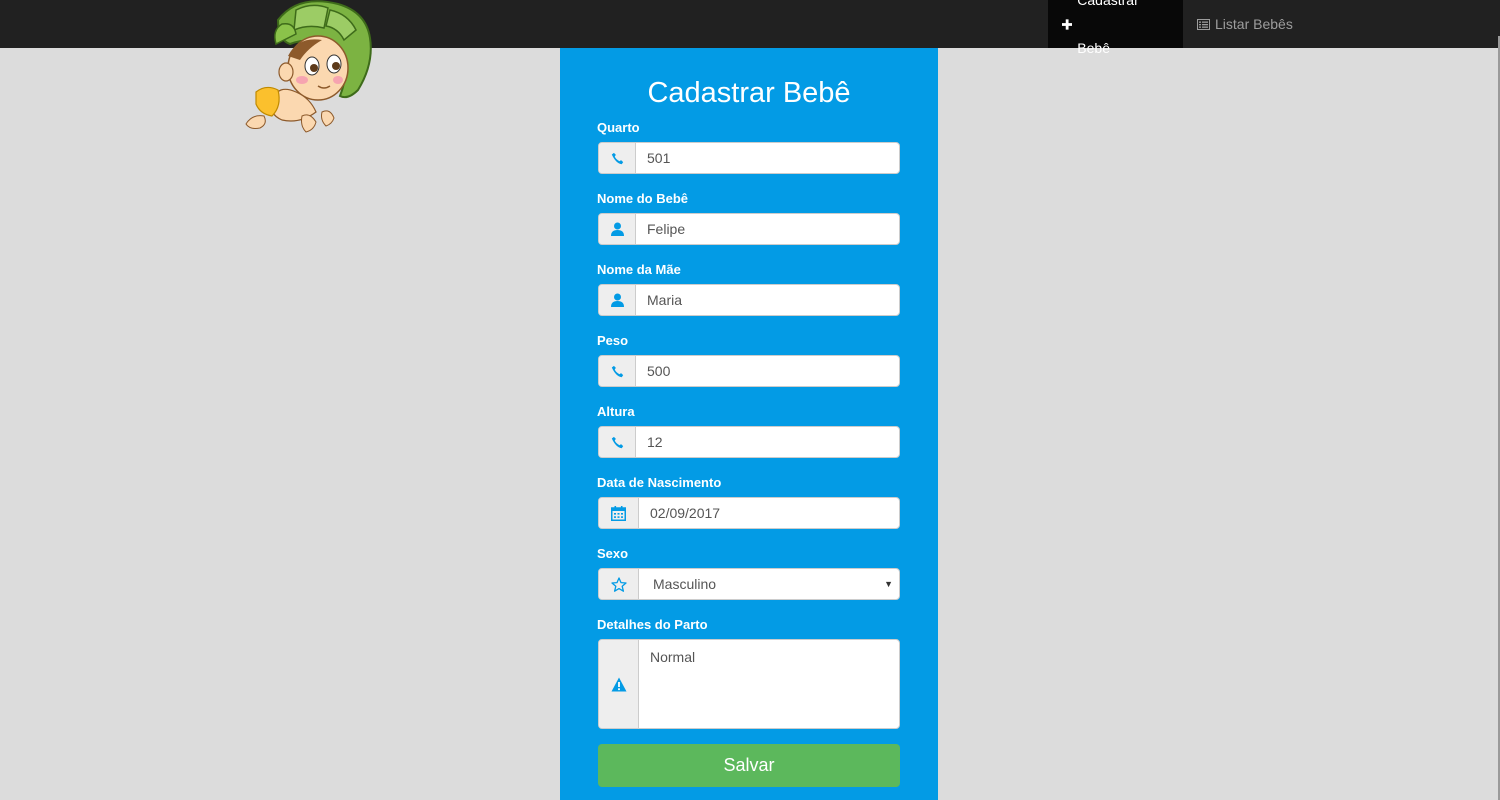 The image size is (1500, 800). I want to click on nome-mae-input: Maria, so click(767, 300).